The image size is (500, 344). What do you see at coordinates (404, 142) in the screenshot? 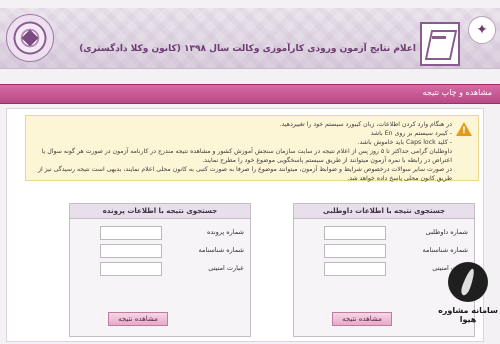
I see `warning-line: - کلید Caps lock باید خاموش باشد.` at bounding box center [404, 142].